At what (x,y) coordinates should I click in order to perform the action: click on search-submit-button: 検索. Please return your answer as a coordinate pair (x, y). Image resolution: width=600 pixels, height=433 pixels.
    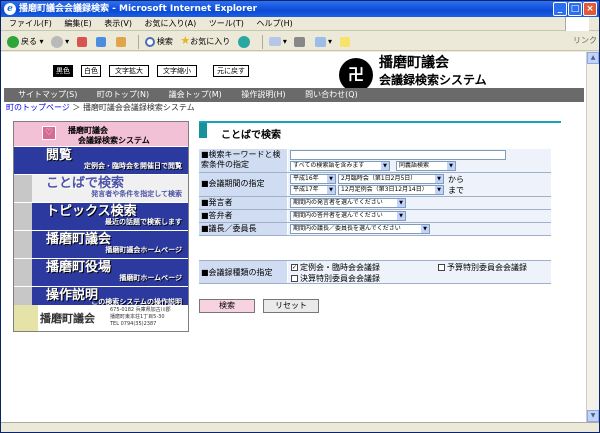
    Looking at the image, I should click on (227, 306).